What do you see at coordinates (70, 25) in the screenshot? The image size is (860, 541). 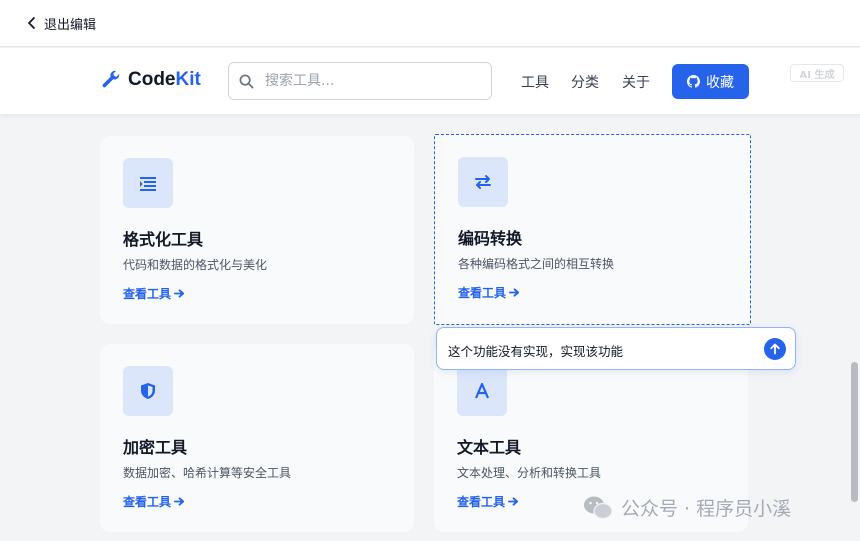 I see `exit-edit-label: 退出编辑` at bounding box center [70, 25].